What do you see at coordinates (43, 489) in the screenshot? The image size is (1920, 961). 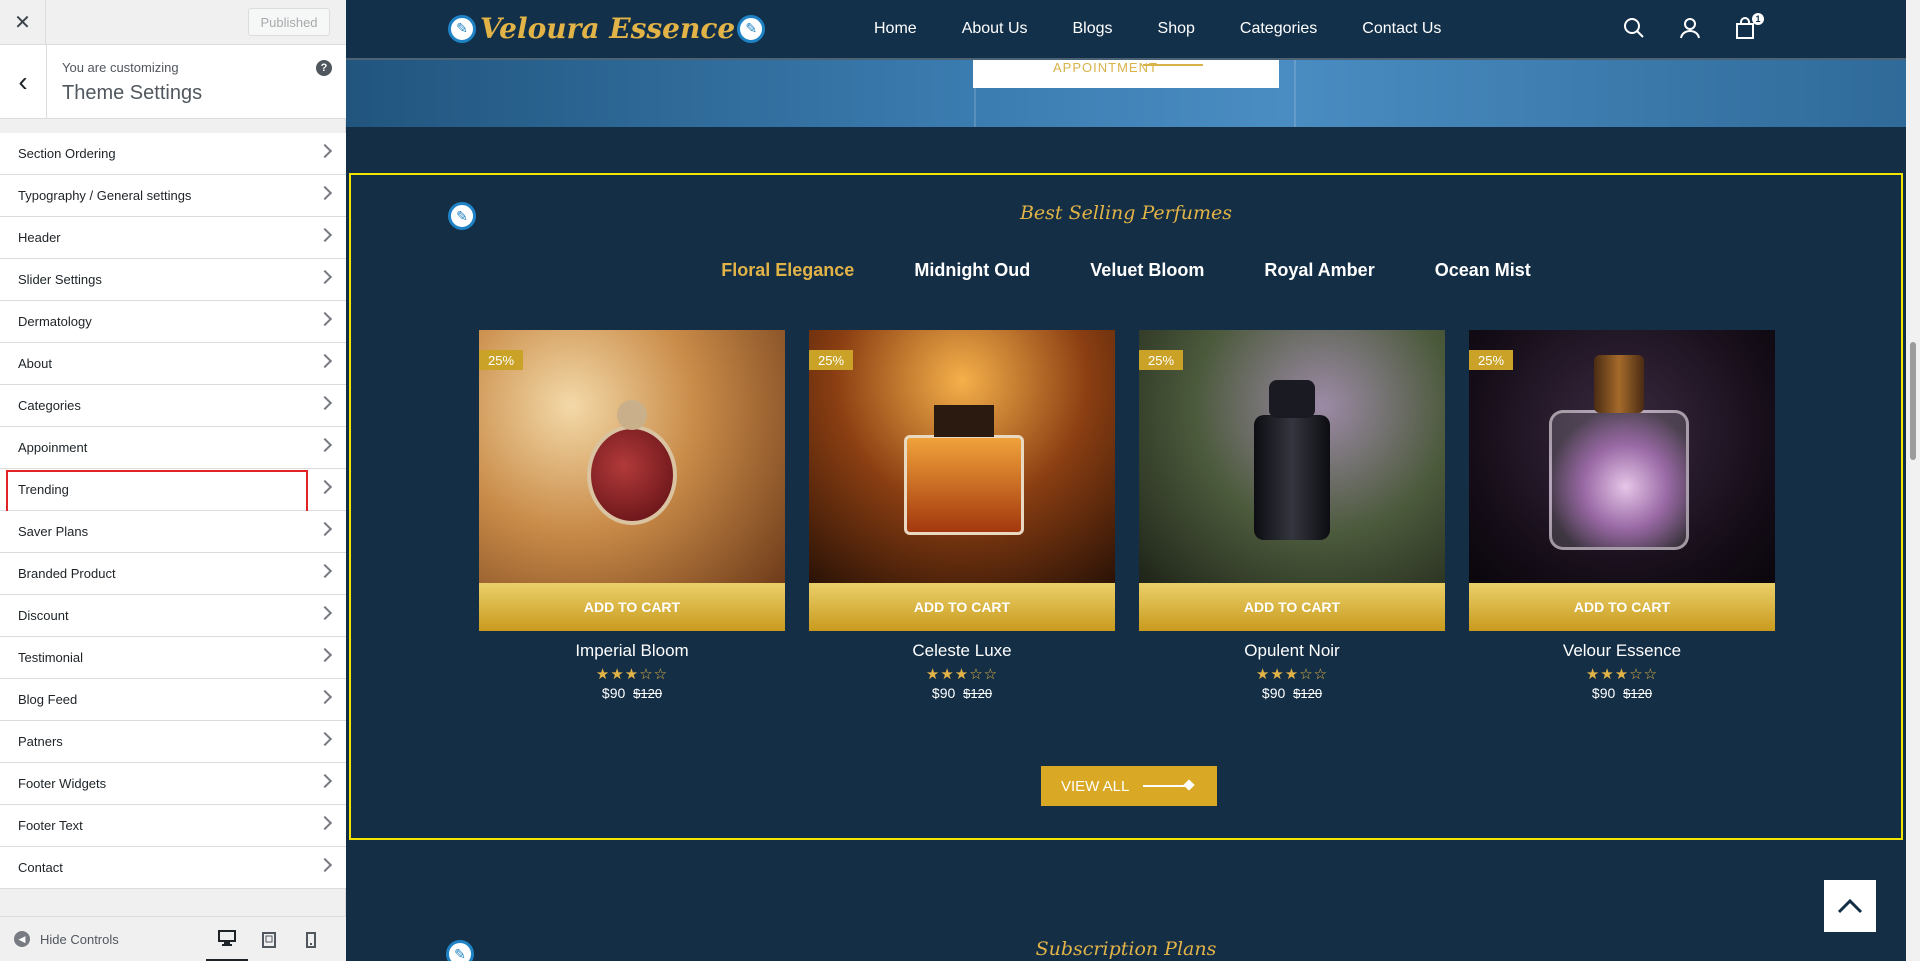 I see `section-item-label: Trending` at bounding box center [43, 489].